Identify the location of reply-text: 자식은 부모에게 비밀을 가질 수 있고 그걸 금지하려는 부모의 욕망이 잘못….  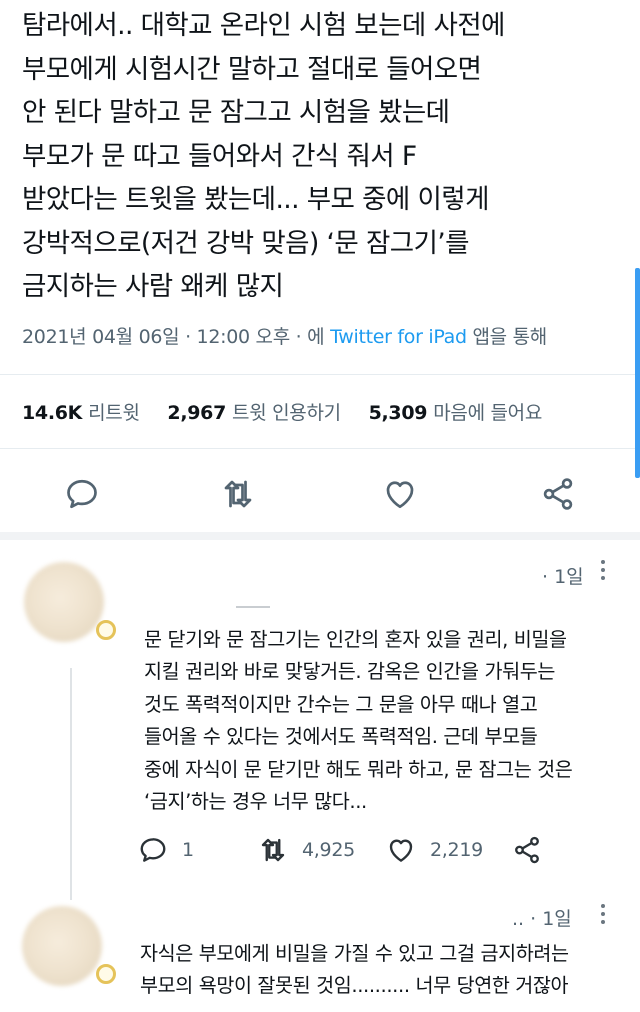
(354, 970).